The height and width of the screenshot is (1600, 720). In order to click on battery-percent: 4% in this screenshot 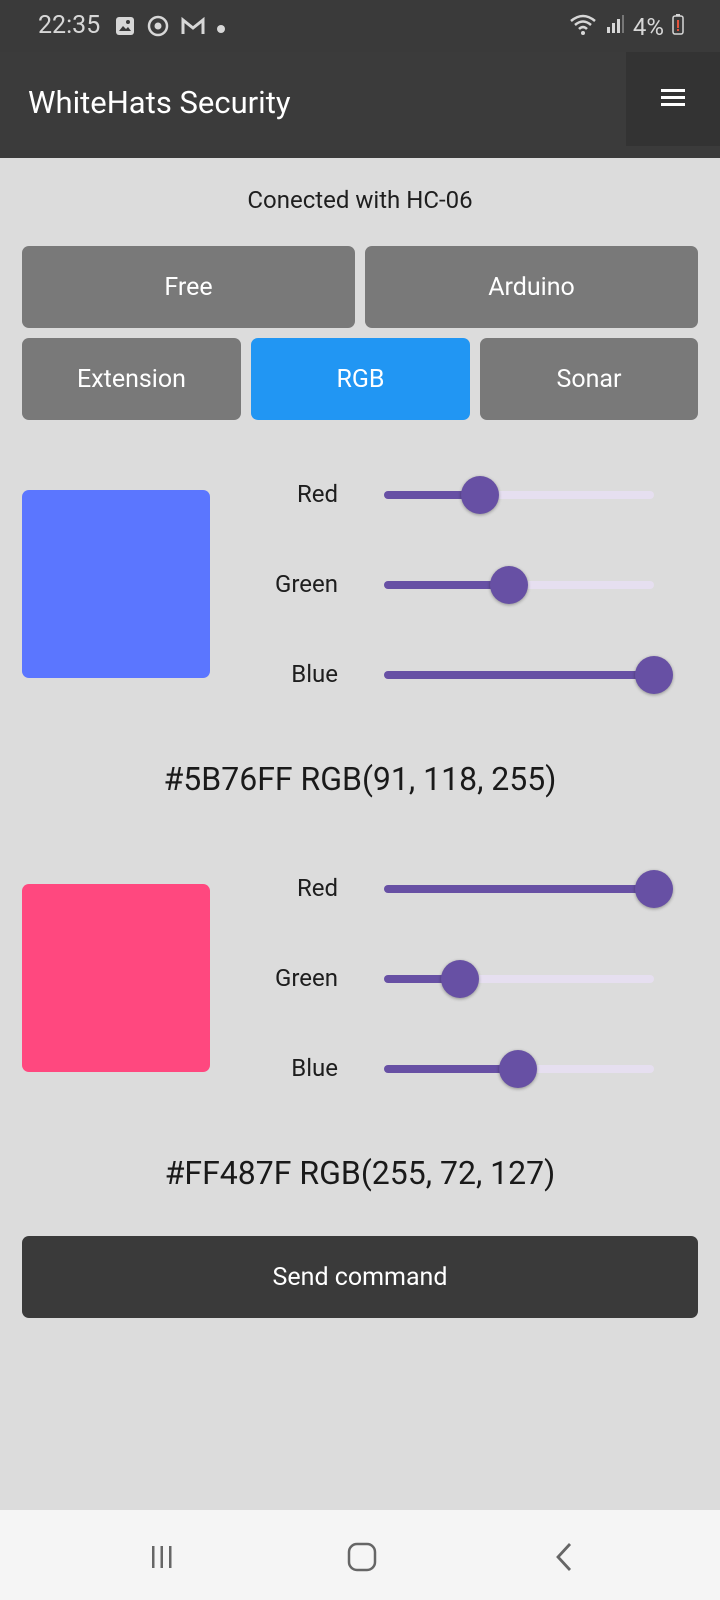, I will do `click(648, 27)`.